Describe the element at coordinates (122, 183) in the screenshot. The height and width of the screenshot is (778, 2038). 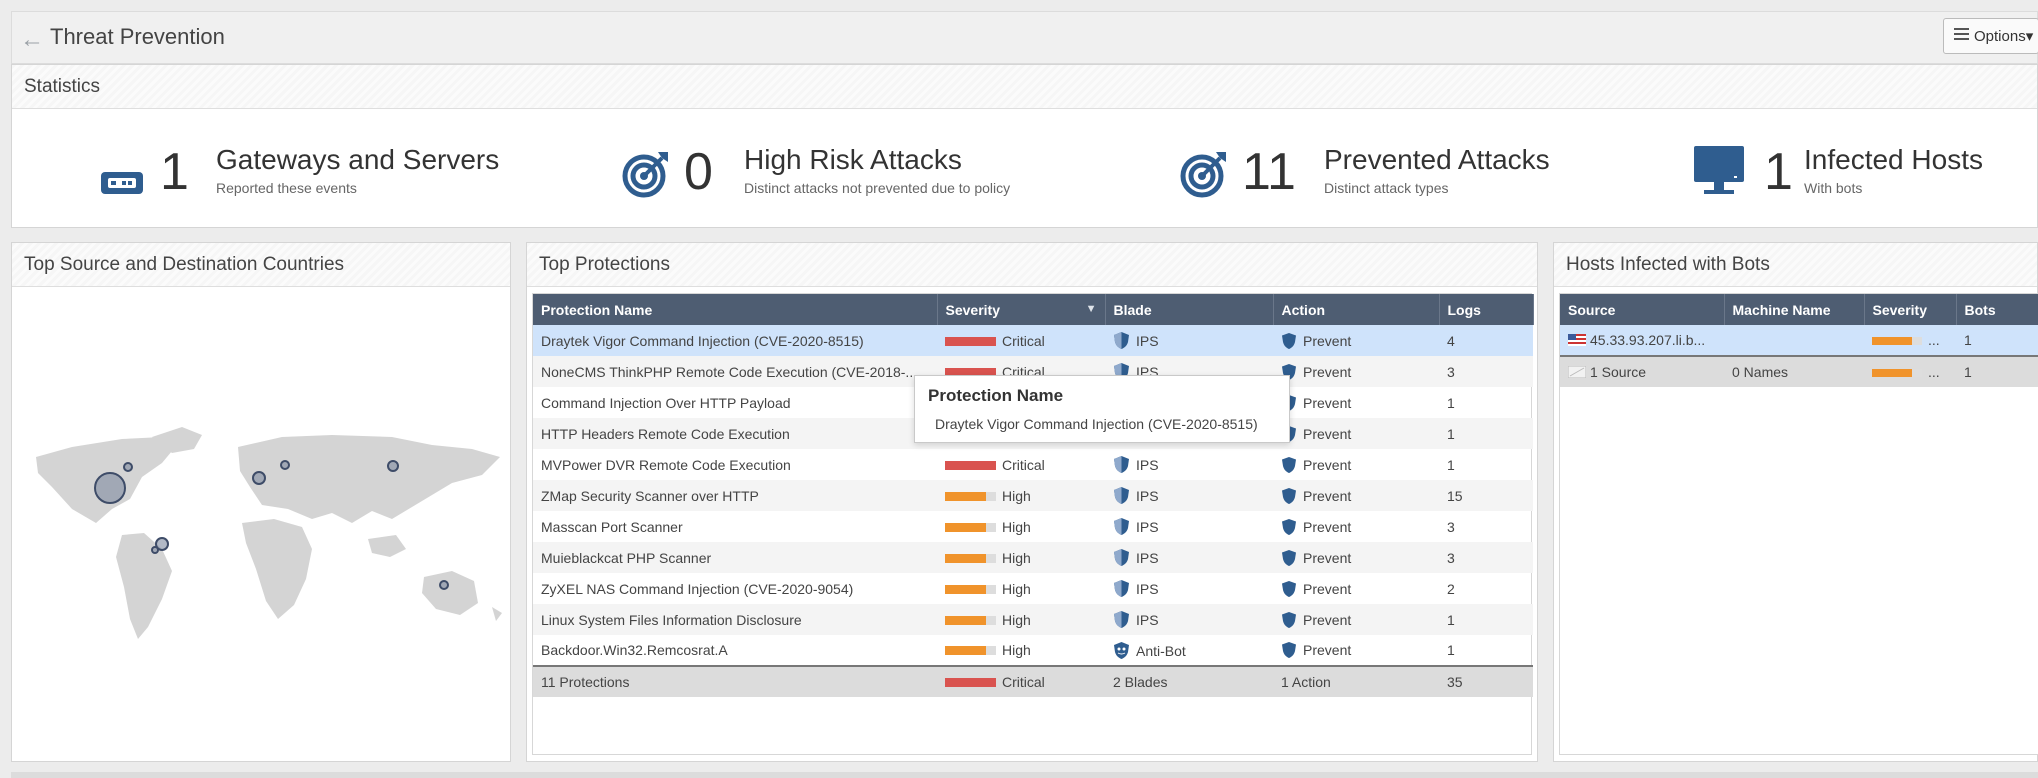
I see `gateway-icon` at that location.